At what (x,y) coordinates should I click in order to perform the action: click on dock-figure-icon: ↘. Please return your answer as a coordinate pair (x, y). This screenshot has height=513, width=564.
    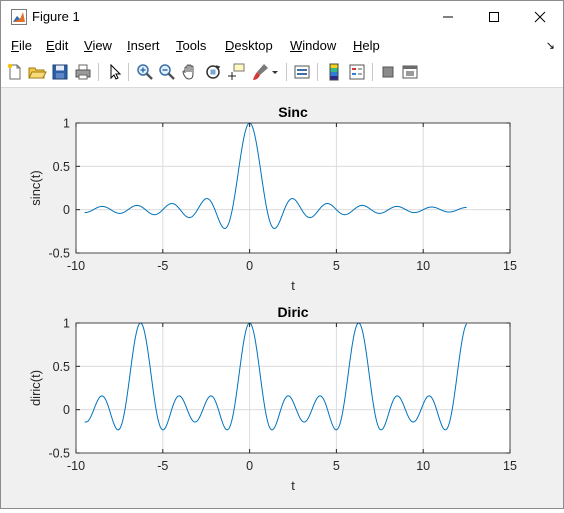
    Looking at the image, I should click on (550, 45).